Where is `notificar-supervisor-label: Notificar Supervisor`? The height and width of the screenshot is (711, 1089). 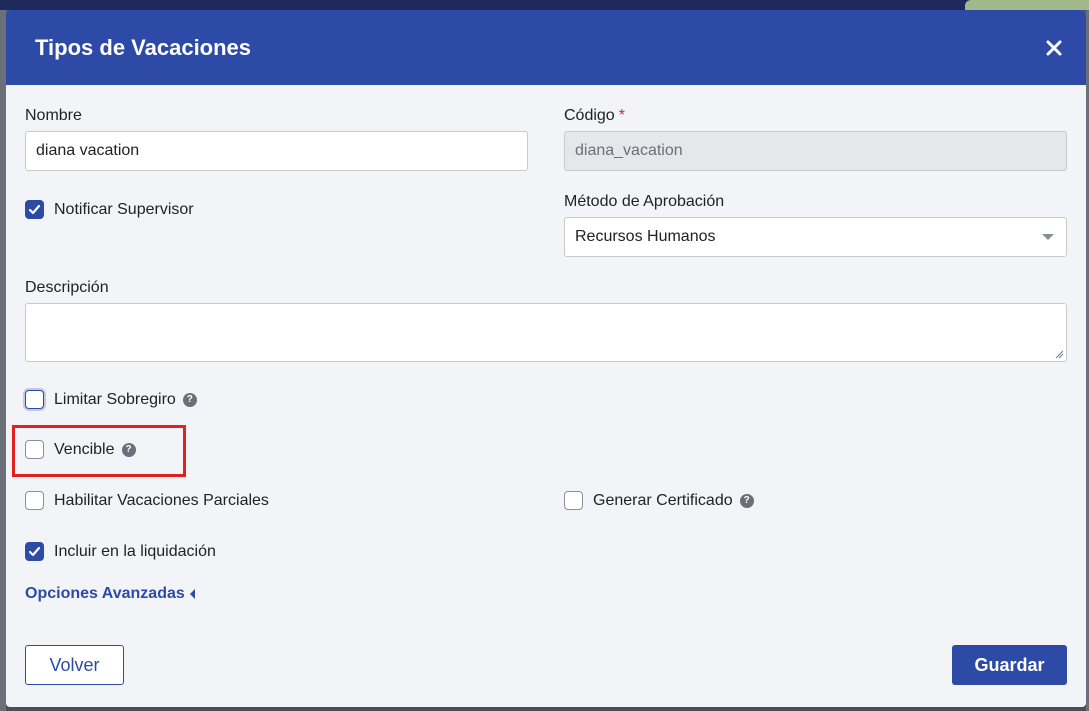 notificar-supervisor-label: Notificar Supervisor is located at coordinates (124, 209).